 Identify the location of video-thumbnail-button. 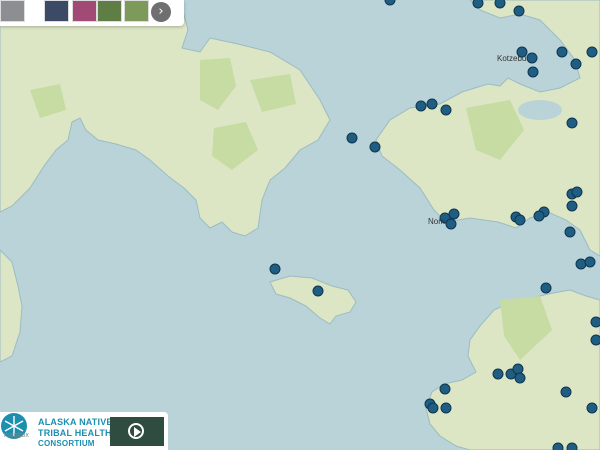
(137, 431).